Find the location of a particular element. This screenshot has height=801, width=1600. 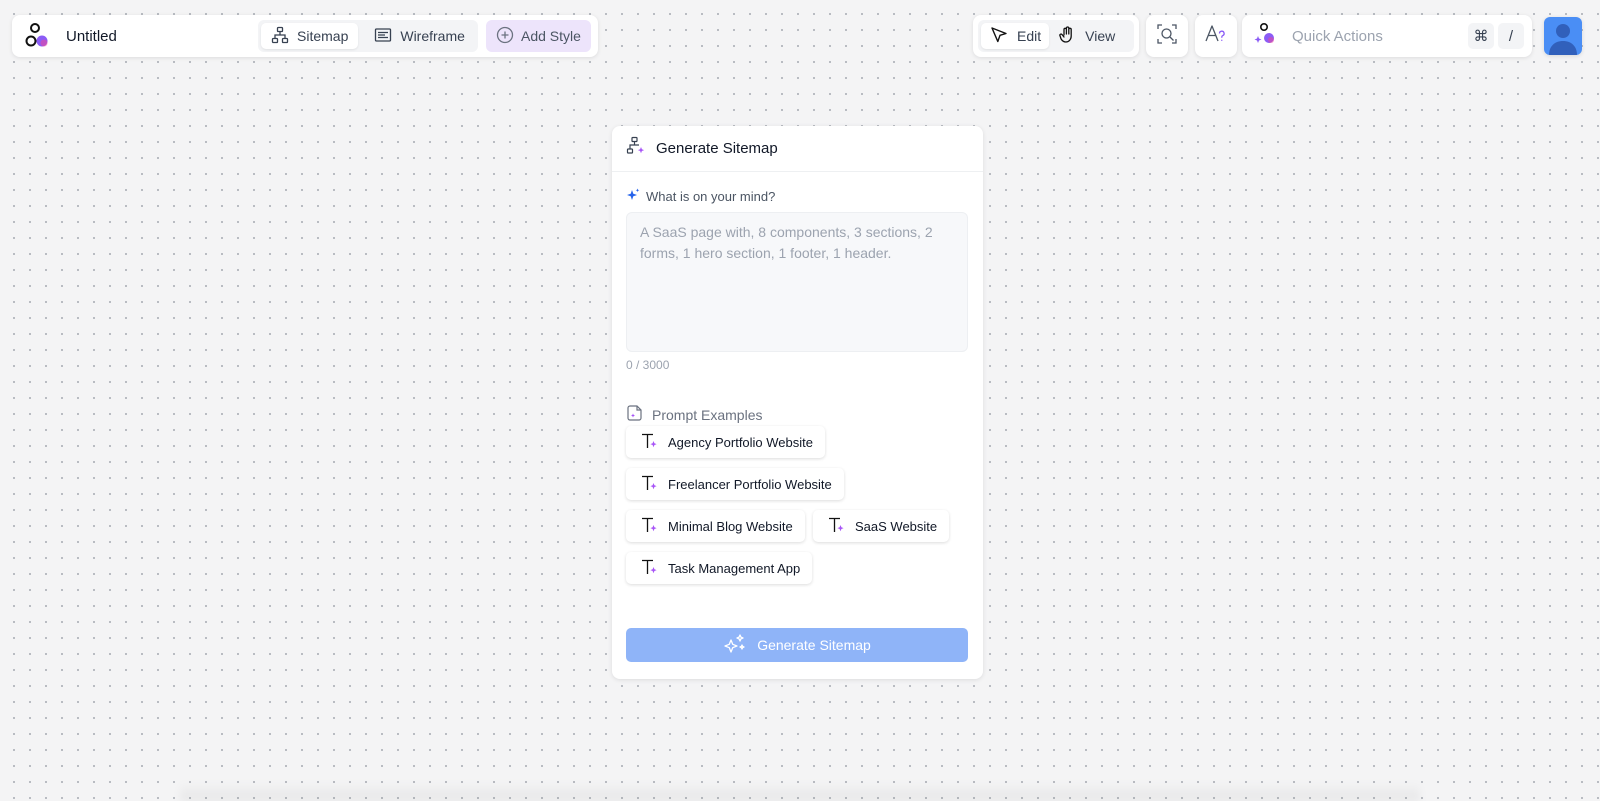

font-style-button is located at coordinates (1216, 36).